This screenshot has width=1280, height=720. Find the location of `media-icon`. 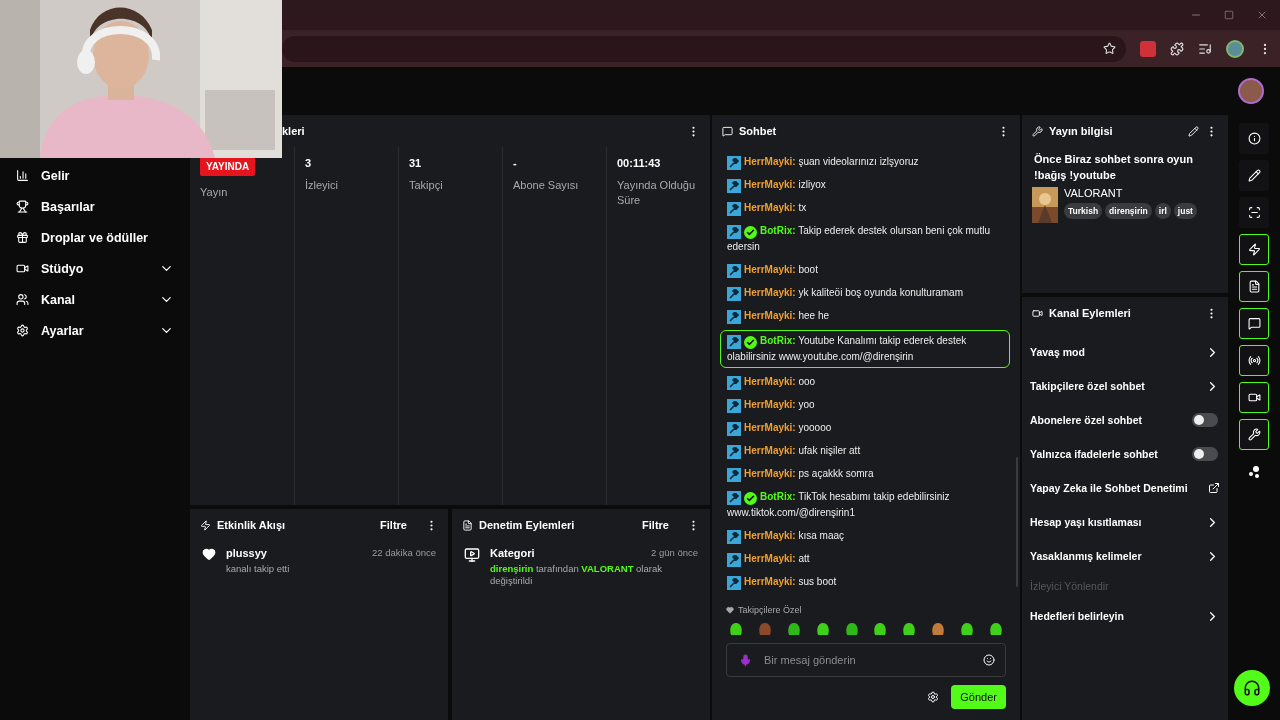

media-icon is located at coordinates (1205, 48).